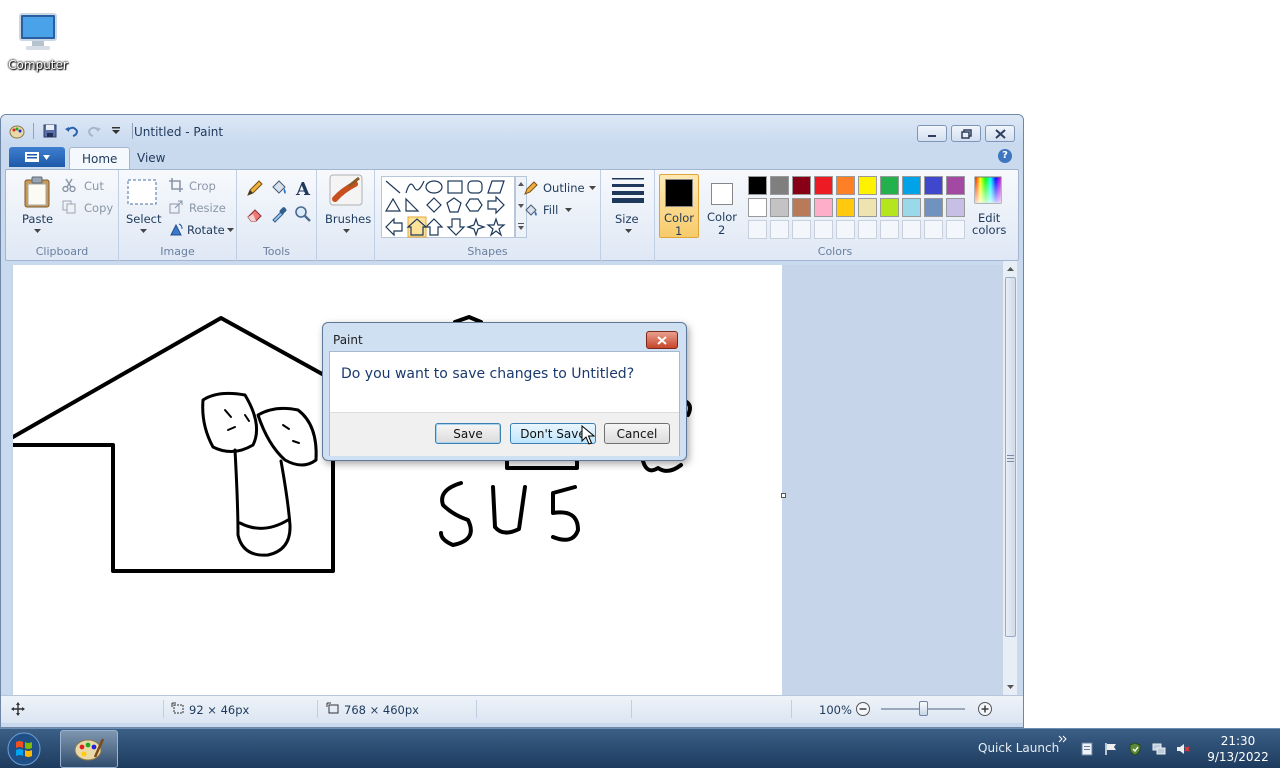 The height and width of the screenshot is (768, 1280). I want to click on zoom-out-icon, so click(863, 709).